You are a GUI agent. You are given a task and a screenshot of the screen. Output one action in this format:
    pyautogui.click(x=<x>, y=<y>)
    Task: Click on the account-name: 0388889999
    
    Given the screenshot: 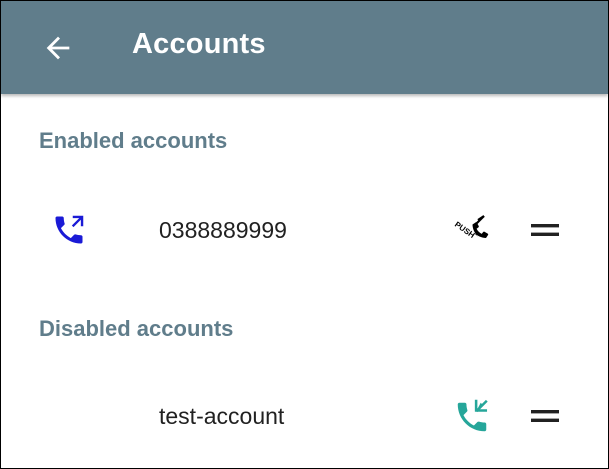 What is the action you would take?
    pyautogui.click(x=223, y=230)
    